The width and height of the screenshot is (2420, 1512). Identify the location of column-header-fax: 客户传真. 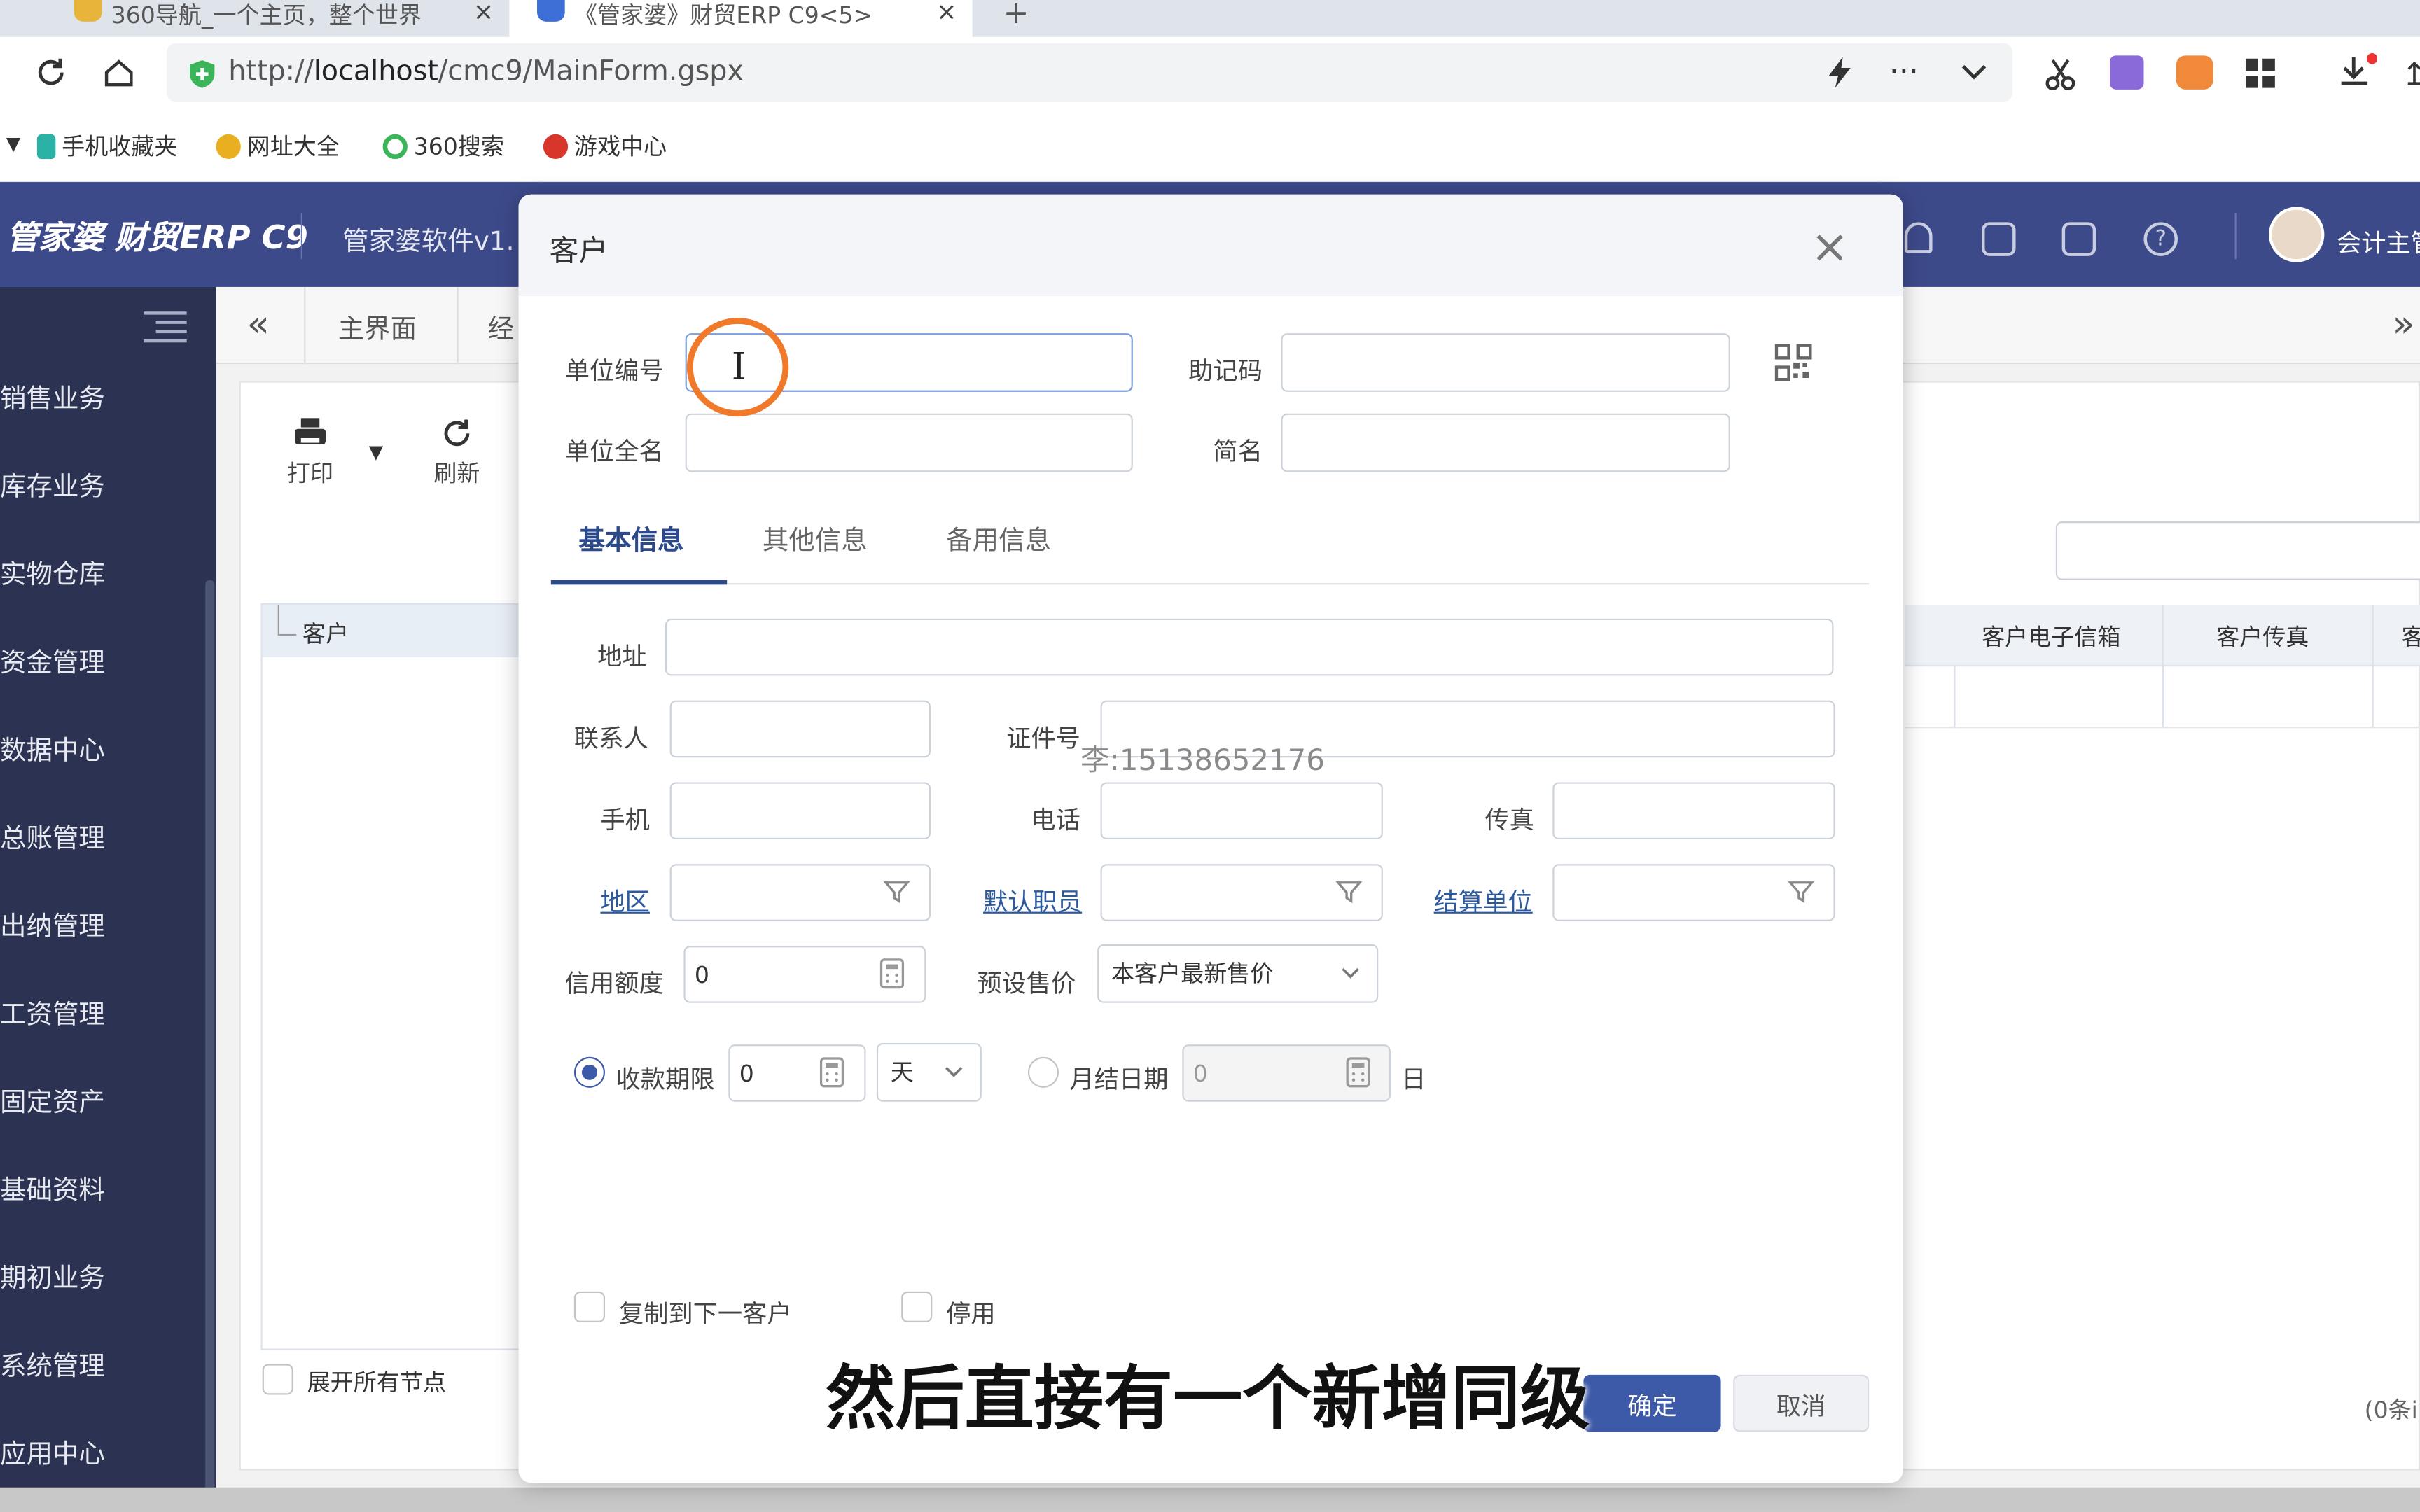
(2262, 636).